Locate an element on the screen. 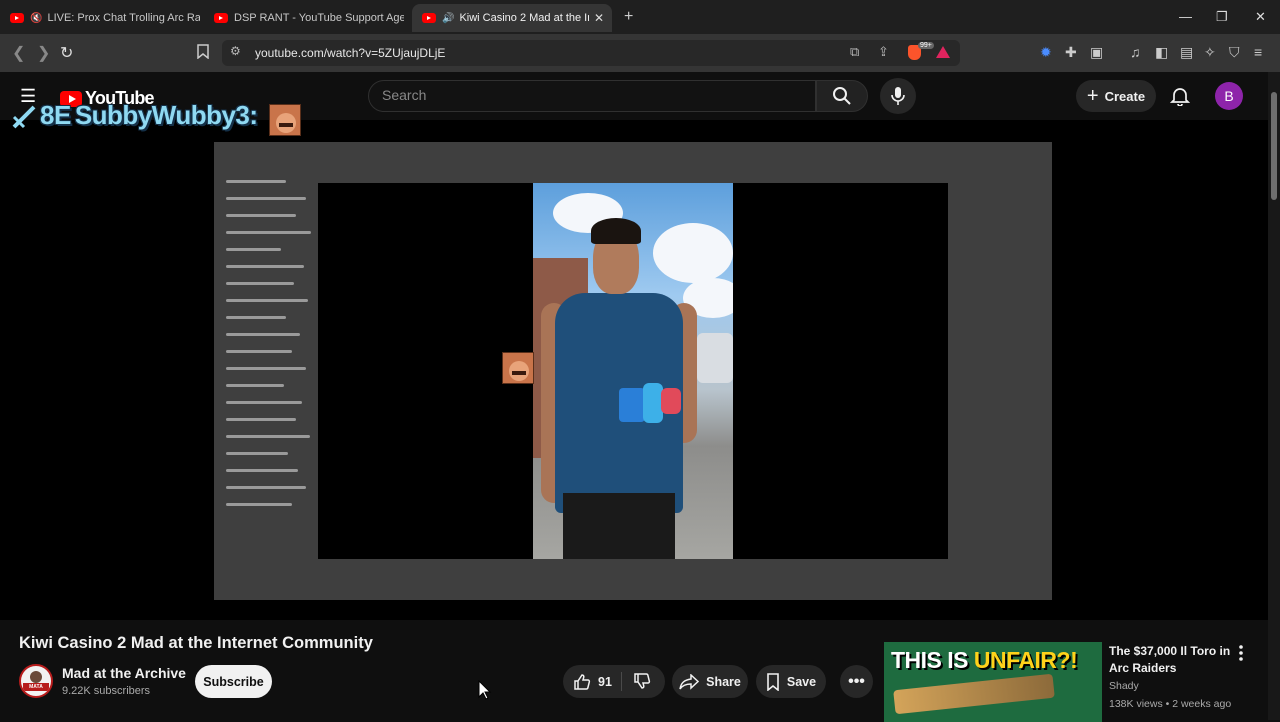 This screenshot has width=1280, height=722. save-button: Save is located at coordinates (791, 681).